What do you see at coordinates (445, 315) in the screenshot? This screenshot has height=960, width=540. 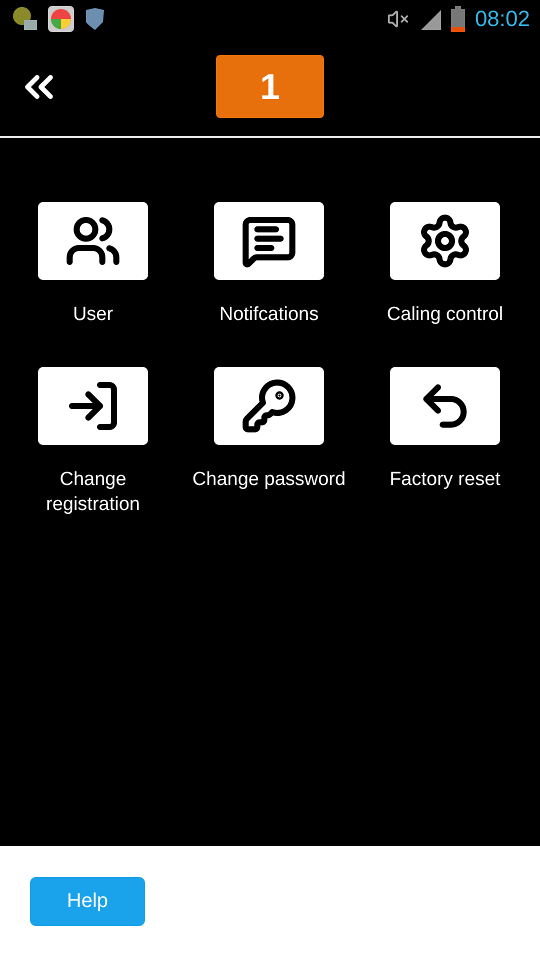 I see `tile-label: Caling control` at bounding box center [445, 315].